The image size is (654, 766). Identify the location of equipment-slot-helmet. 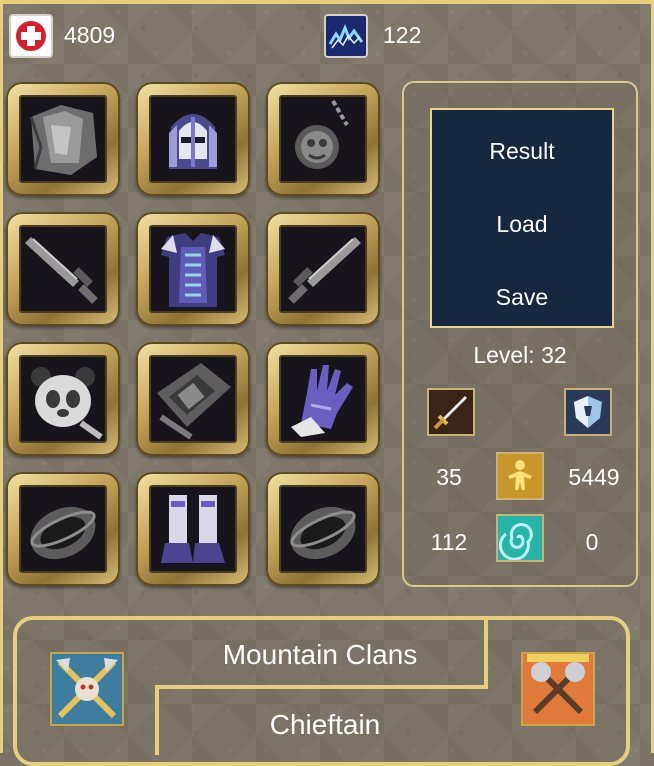
(193, 139).